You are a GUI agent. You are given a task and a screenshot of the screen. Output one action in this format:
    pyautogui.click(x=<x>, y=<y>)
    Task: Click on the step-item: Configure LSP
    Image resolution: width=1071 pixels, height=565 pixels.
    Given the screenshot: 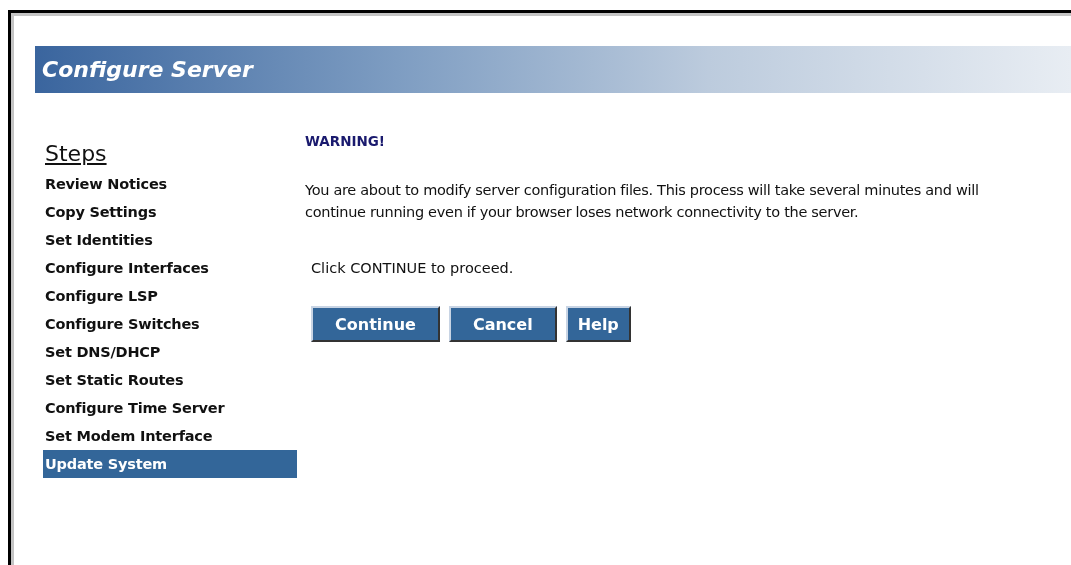 What is the action you would take?
    pyautogui.click(x=170, y=296)
    